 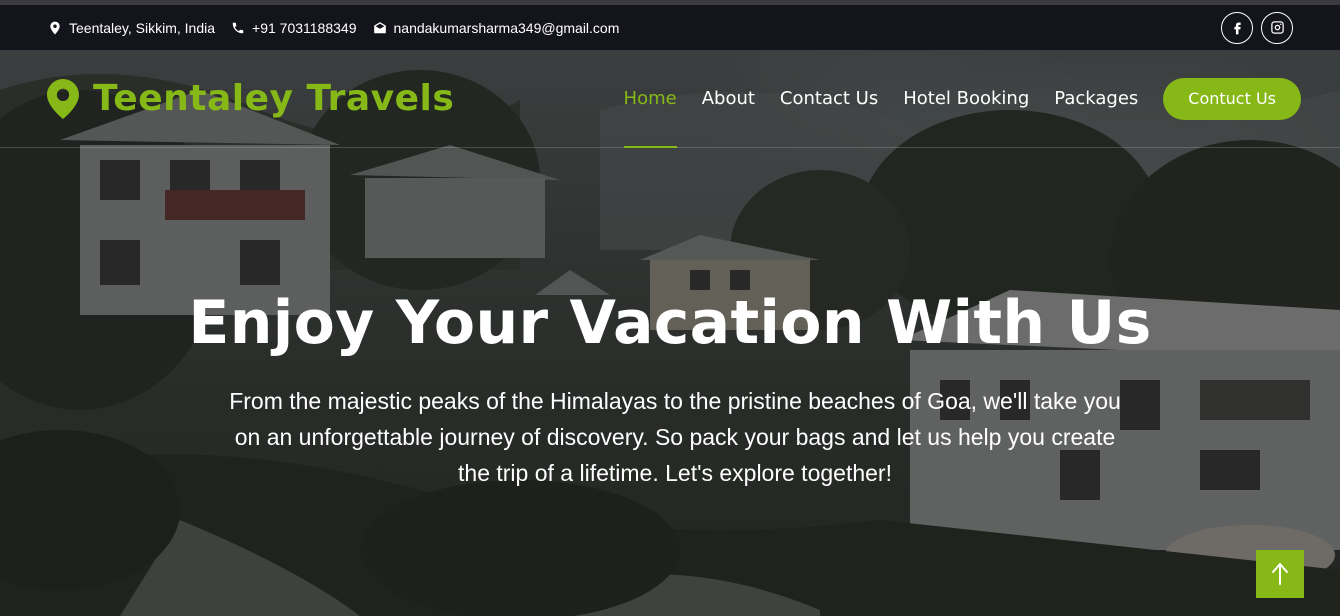 What do you see at coordinates (304, 27) in the screenshot?
I see `phone-text: +91 7031188349` at bounding box center [304, 27].